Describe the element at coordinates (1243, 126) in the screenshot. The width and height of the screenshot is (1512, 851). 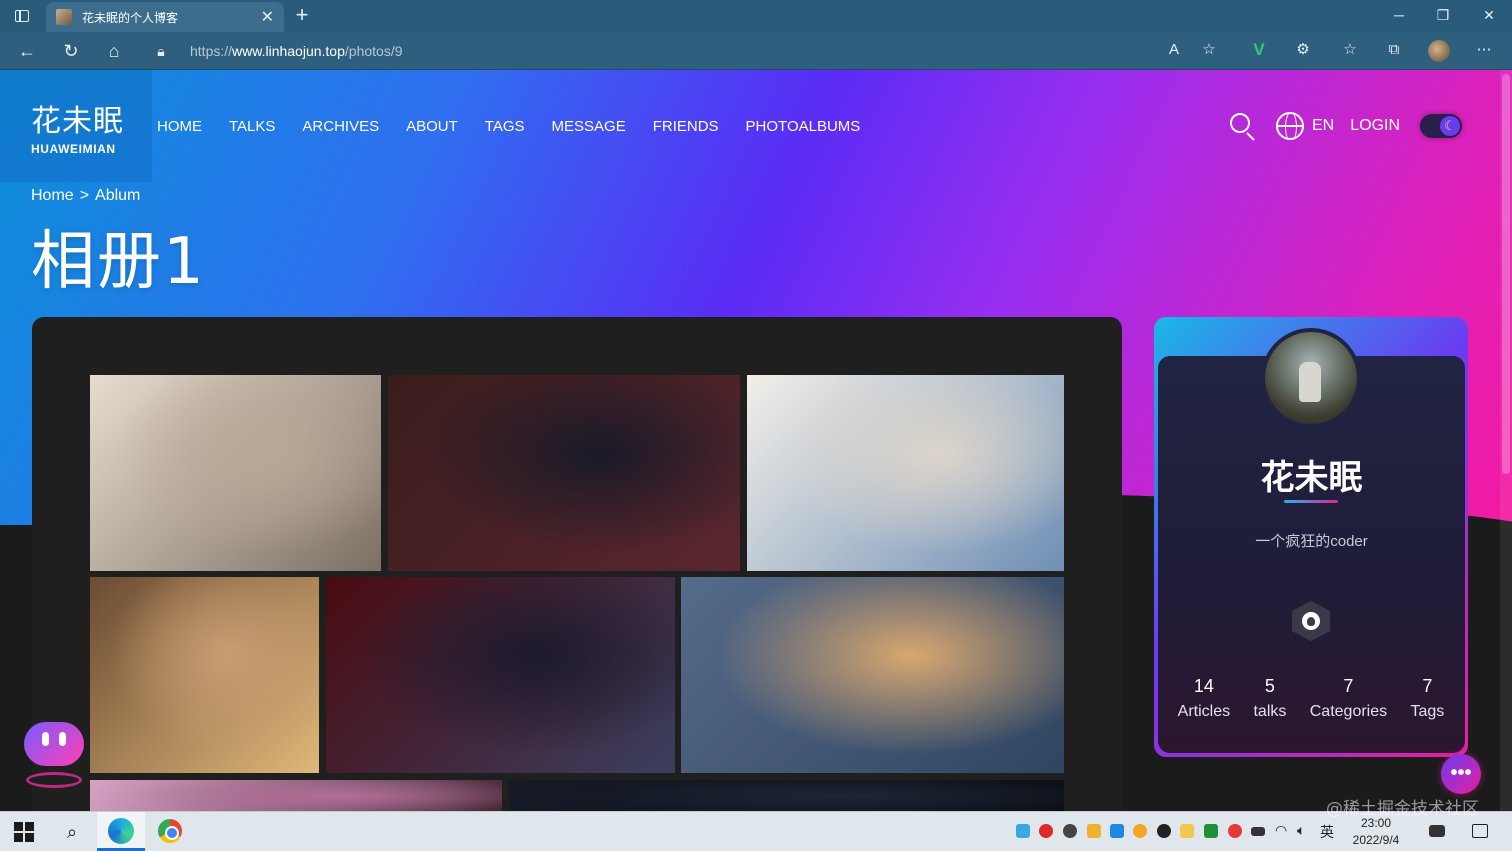
I see `search-icon` at that location.